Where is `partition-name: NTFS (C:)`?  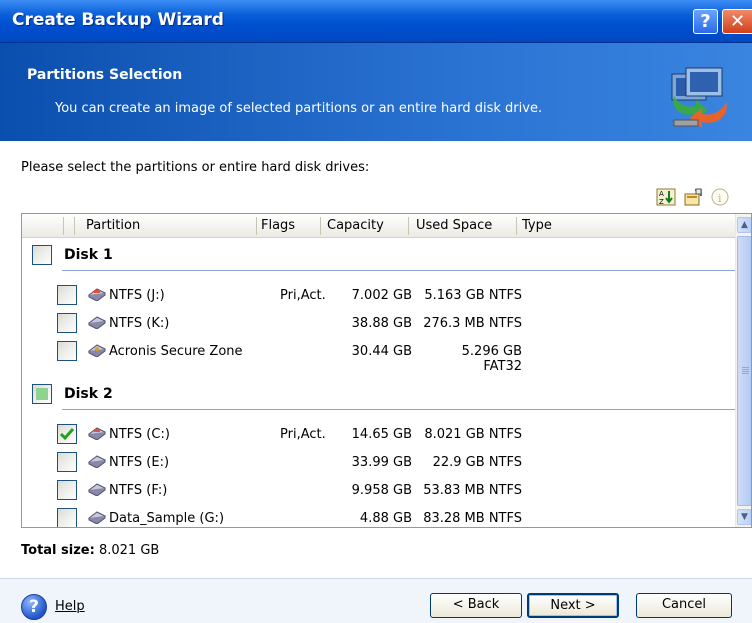
partition-name: NTFS (C:) is located at coordinates (139, 434).